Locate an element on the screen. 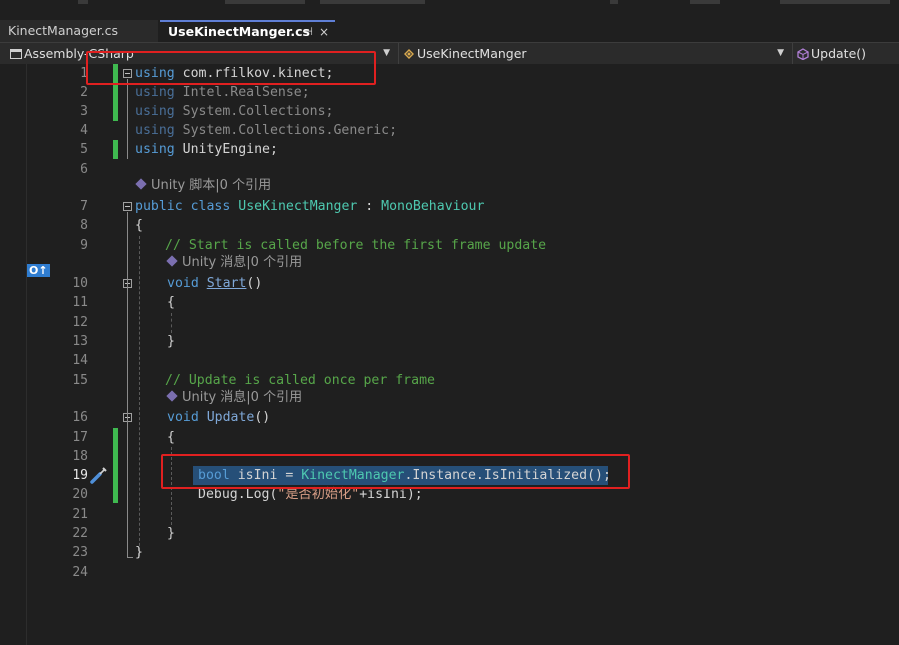 The height and width of the screenshot is (645, 899). code-line-17: { is located at coordinates (171, 437).